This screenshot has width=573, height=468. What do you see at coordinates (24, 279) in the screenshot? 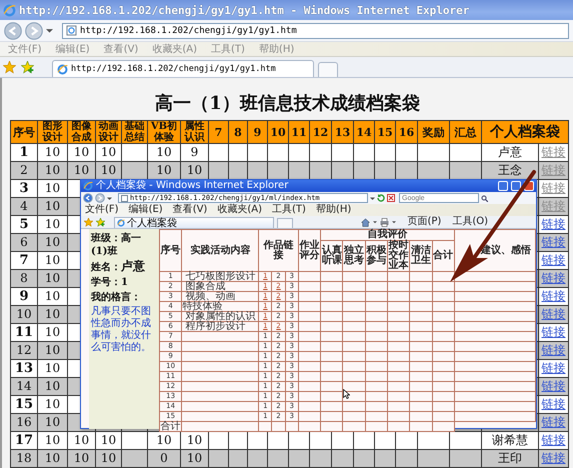
I see `table-cell: 8` at bounding box center [24, 279].